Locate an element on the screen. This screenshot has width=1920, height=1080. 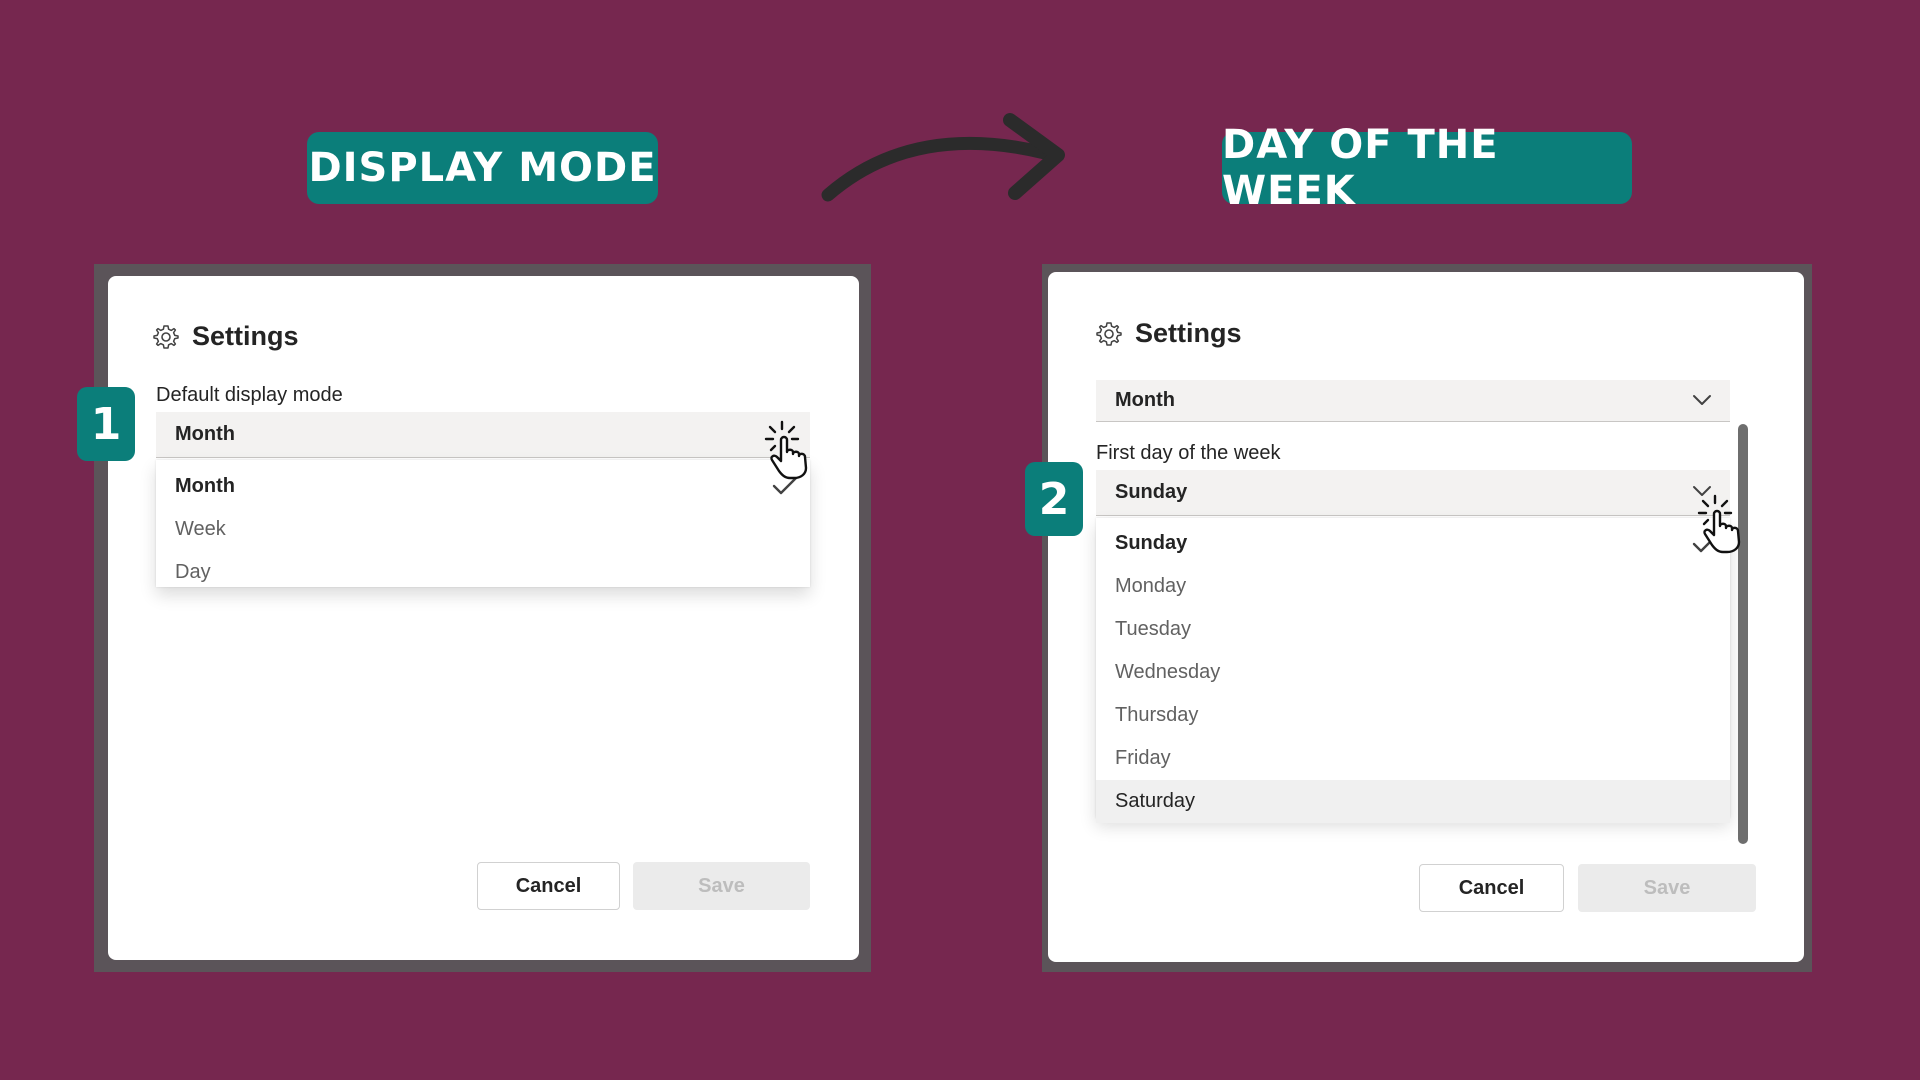
option-thursday: Thursday is located at coordinates (1413, 715).